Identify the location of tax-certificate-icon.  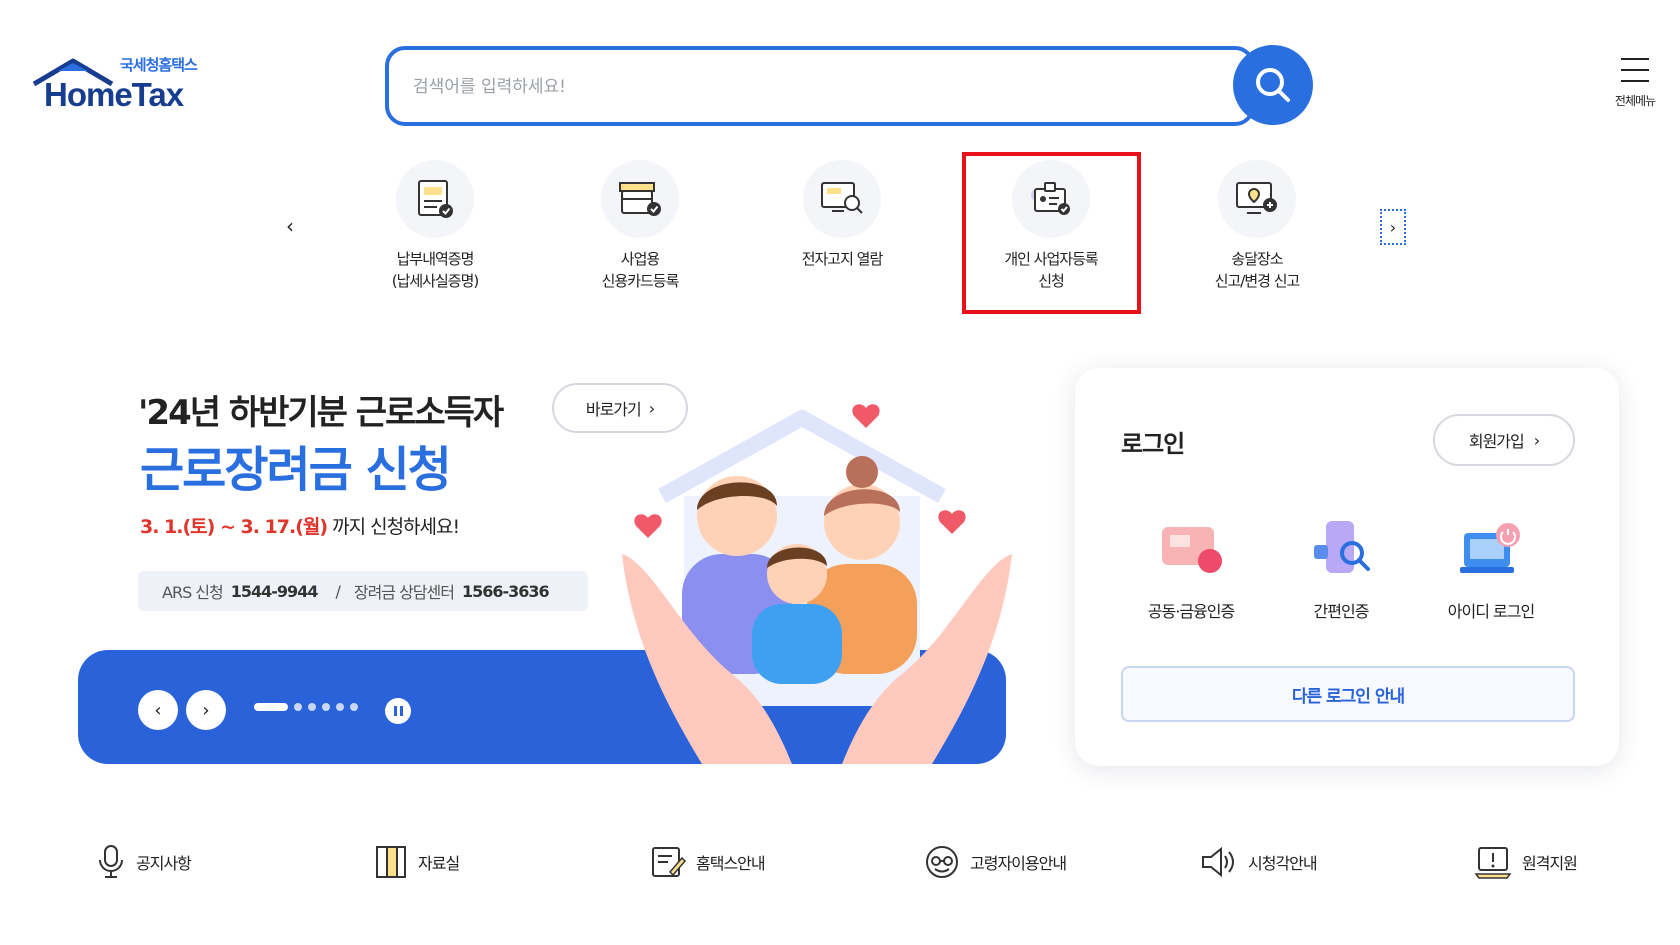
(435, 199).